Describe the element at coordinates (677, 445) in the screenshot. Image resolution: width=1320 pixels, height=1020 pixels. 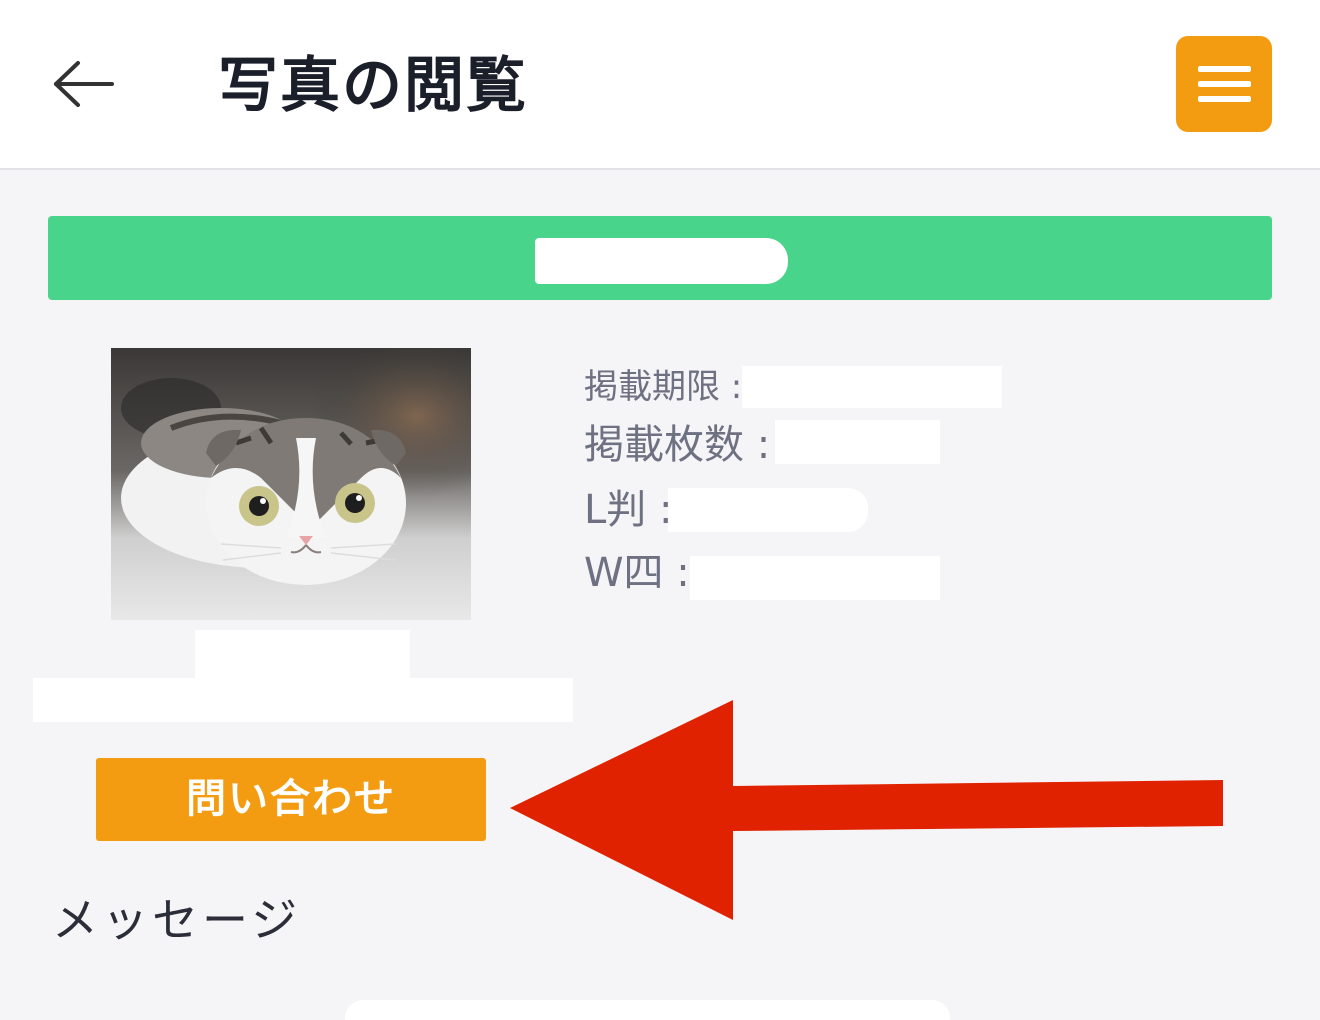
I see `info-count-label: 掲載枚数 :` at that location.